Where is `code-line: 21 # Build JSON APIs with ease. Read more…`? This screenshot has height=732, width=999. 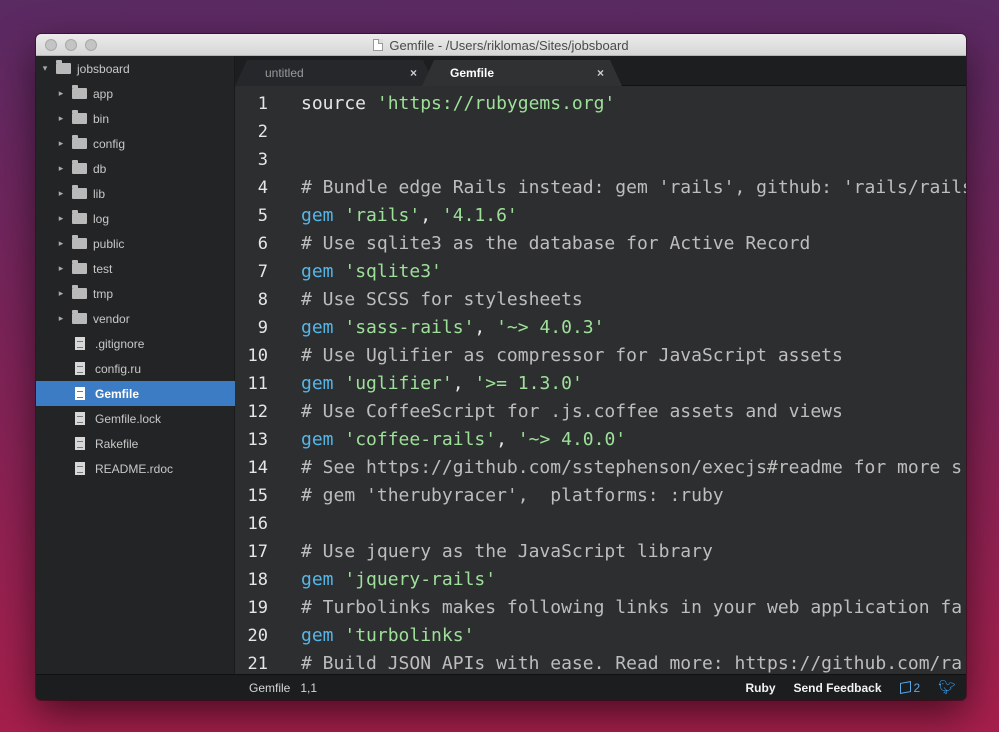
code-line: 21 # Build JSON APIs with ease. Read more… is located at coordinates (600, 662).